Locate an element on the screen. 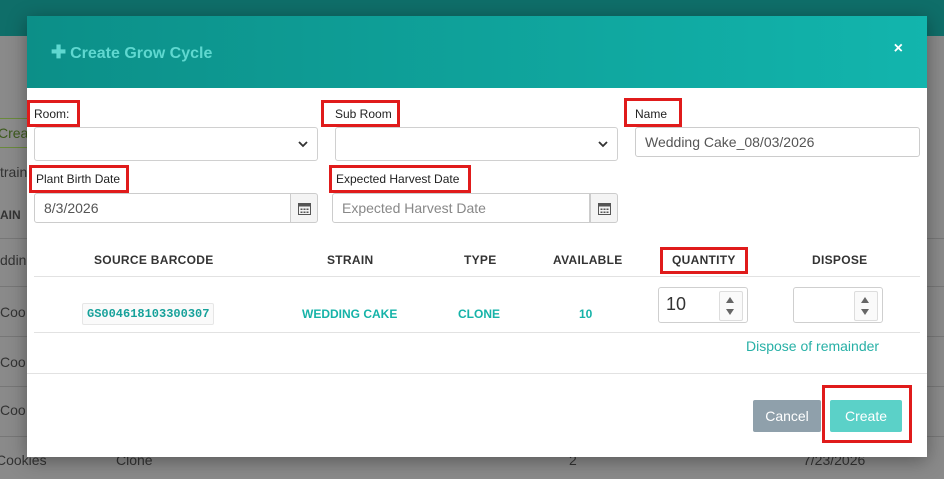 This screenshot has width=944, height=479. plus-icon: ✚ is located at coordinates (59, 52).